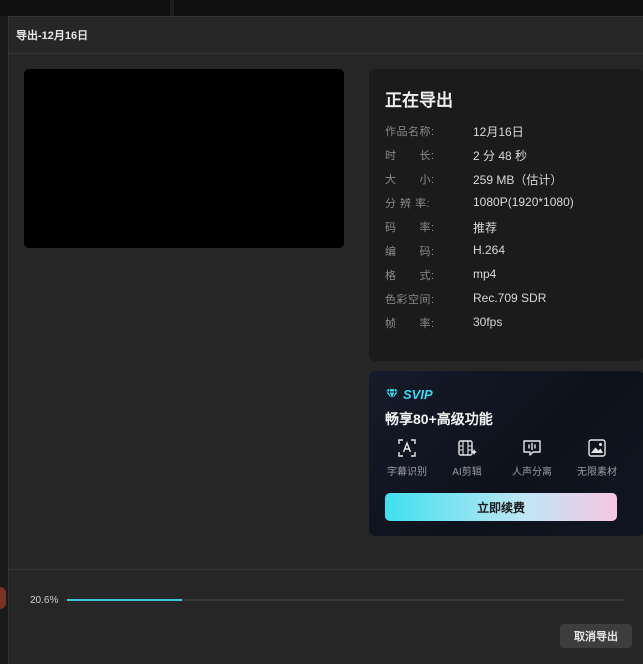 The height and width of the screenshot is (664, 643). Describe the element at coordinates (597, 448) in the screenshot. I see `unlimited-assets-icon` at that location.